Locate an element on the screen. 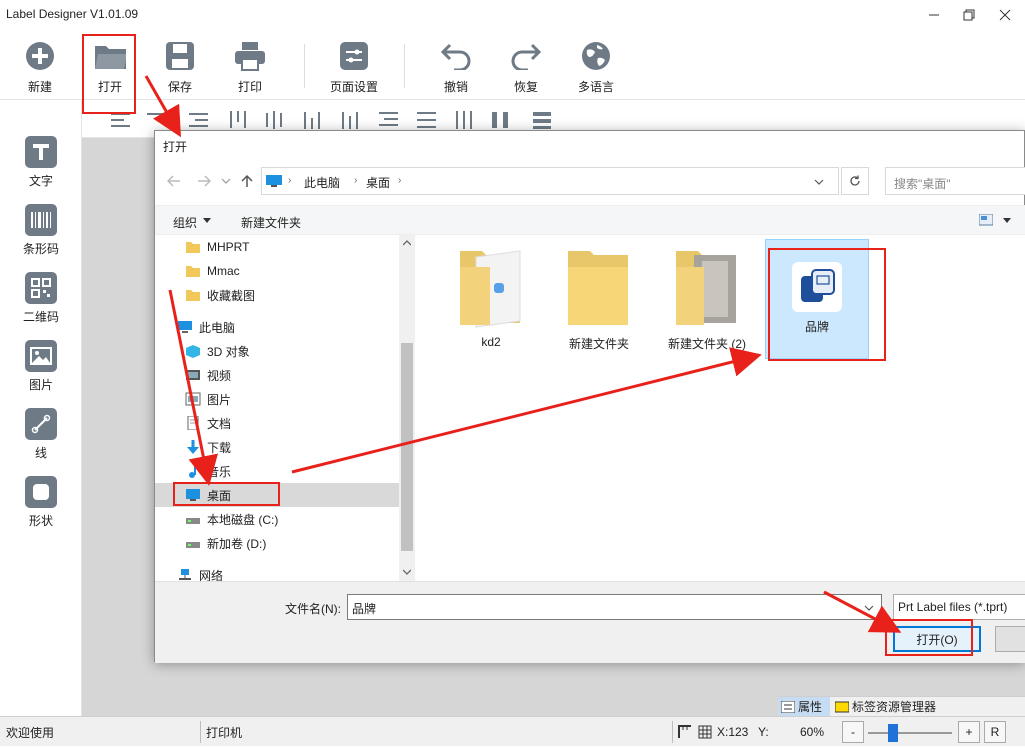  align-middle-icon is located at coordinates (275, 120).